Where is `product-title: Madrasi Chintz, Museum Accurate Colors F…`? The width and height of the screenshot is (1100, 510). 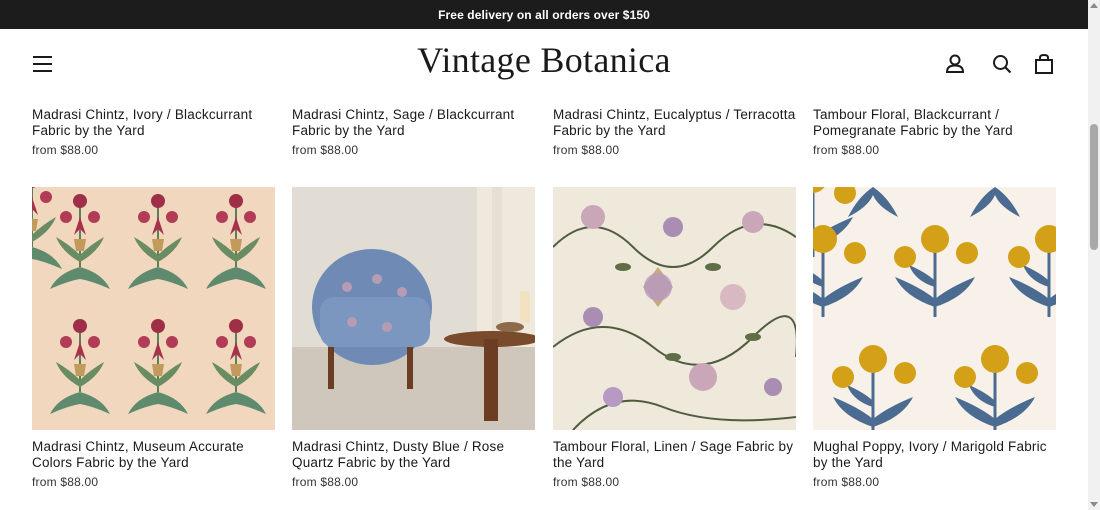 product-title: Madrasi Chintz, Museum Accurate Colors F… is located at coordinates (153, 455).